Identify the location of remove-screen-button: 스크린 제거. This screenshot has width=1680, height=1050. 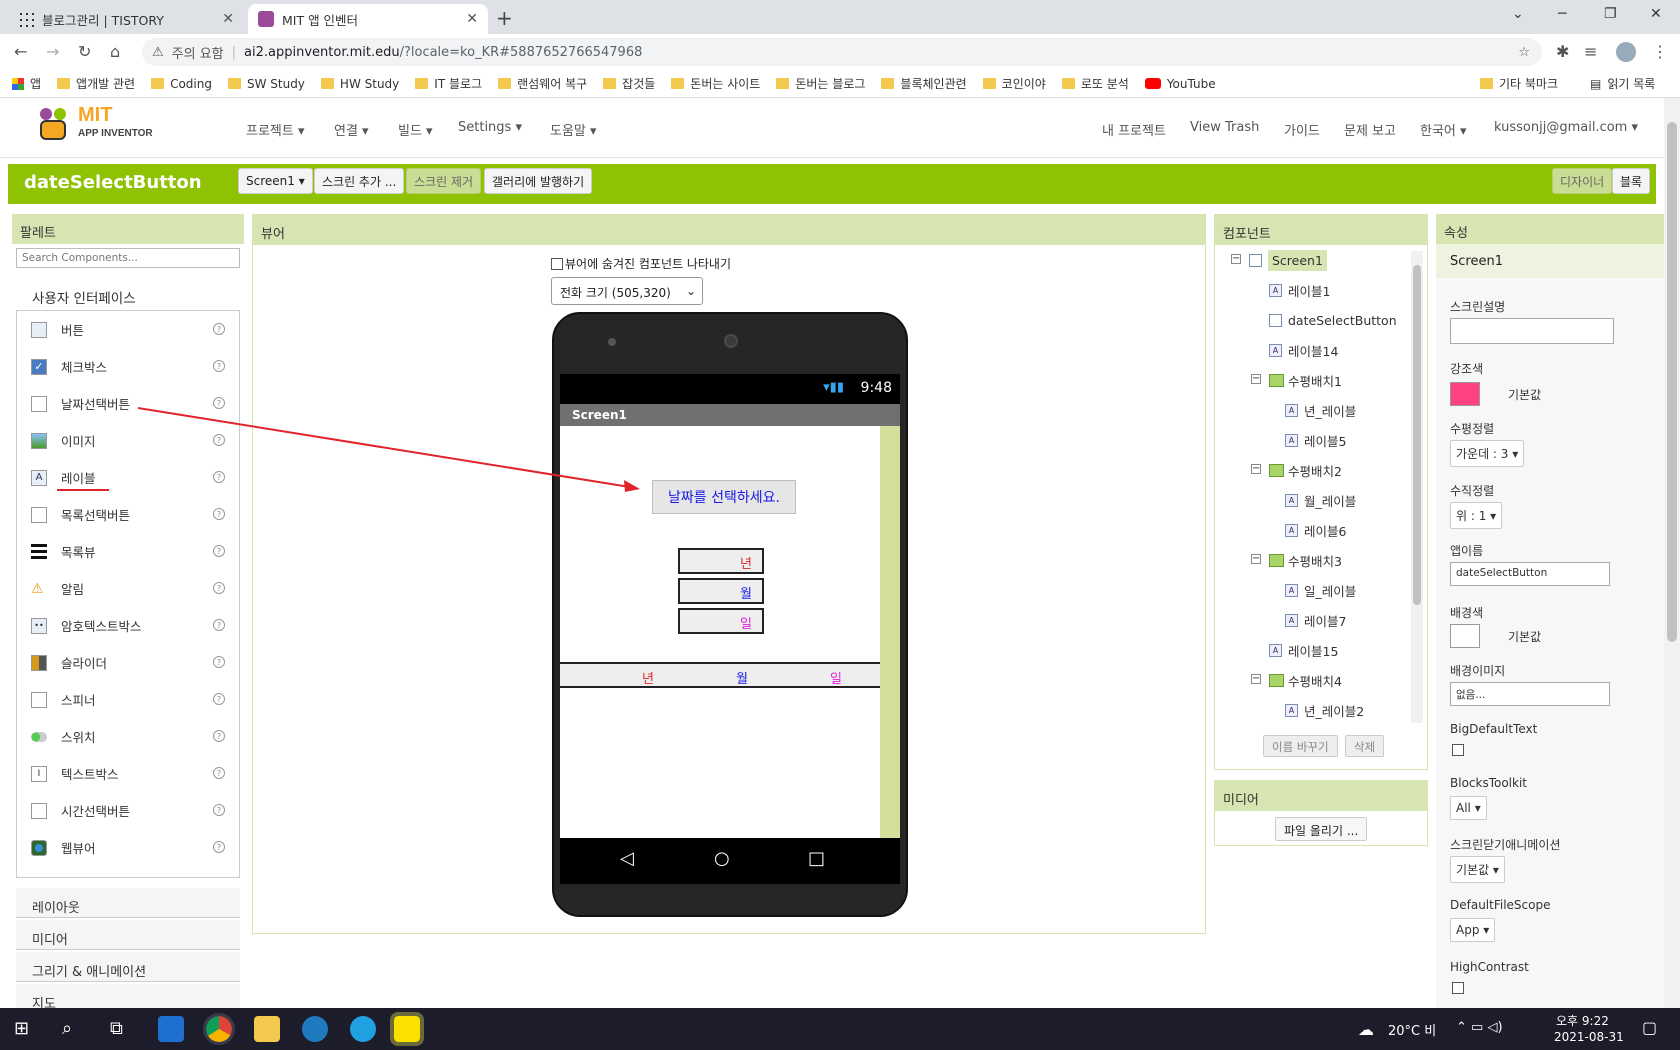
(444, 181).